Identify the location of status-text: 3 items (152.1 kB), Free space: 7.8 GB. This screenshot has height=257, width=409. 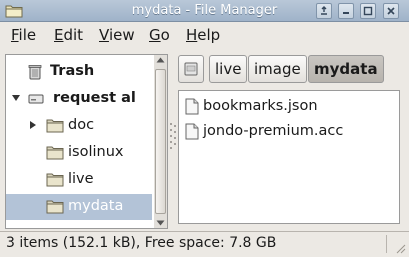
(141, 243).